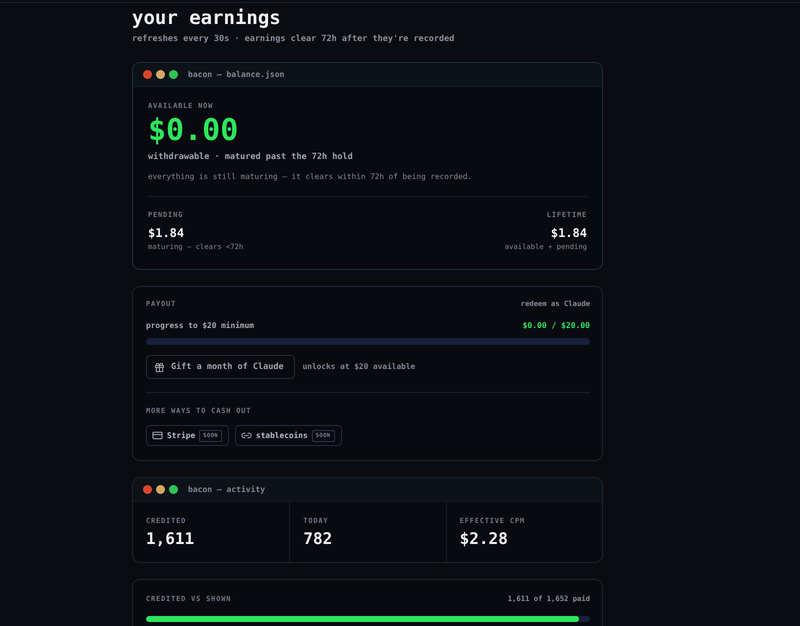 The image size is (800, 626). I want to click on window-title: bacon — balance.json, so click(236, 74).